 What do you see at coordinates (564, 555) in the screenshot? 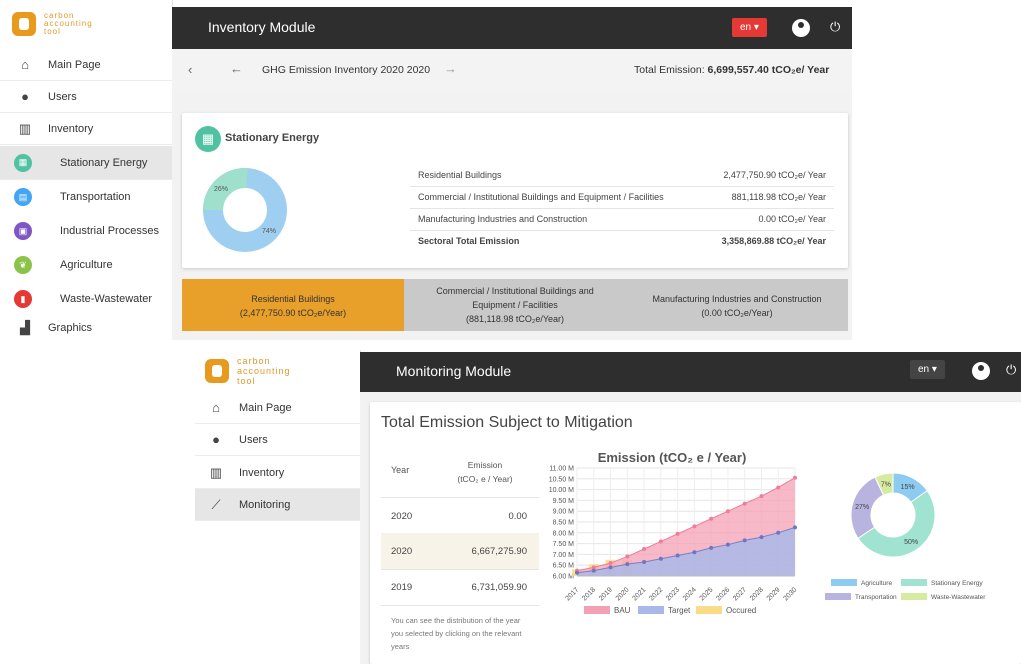
I see `y-tick-label: 7.00 M` at bounding box center [564, 555].